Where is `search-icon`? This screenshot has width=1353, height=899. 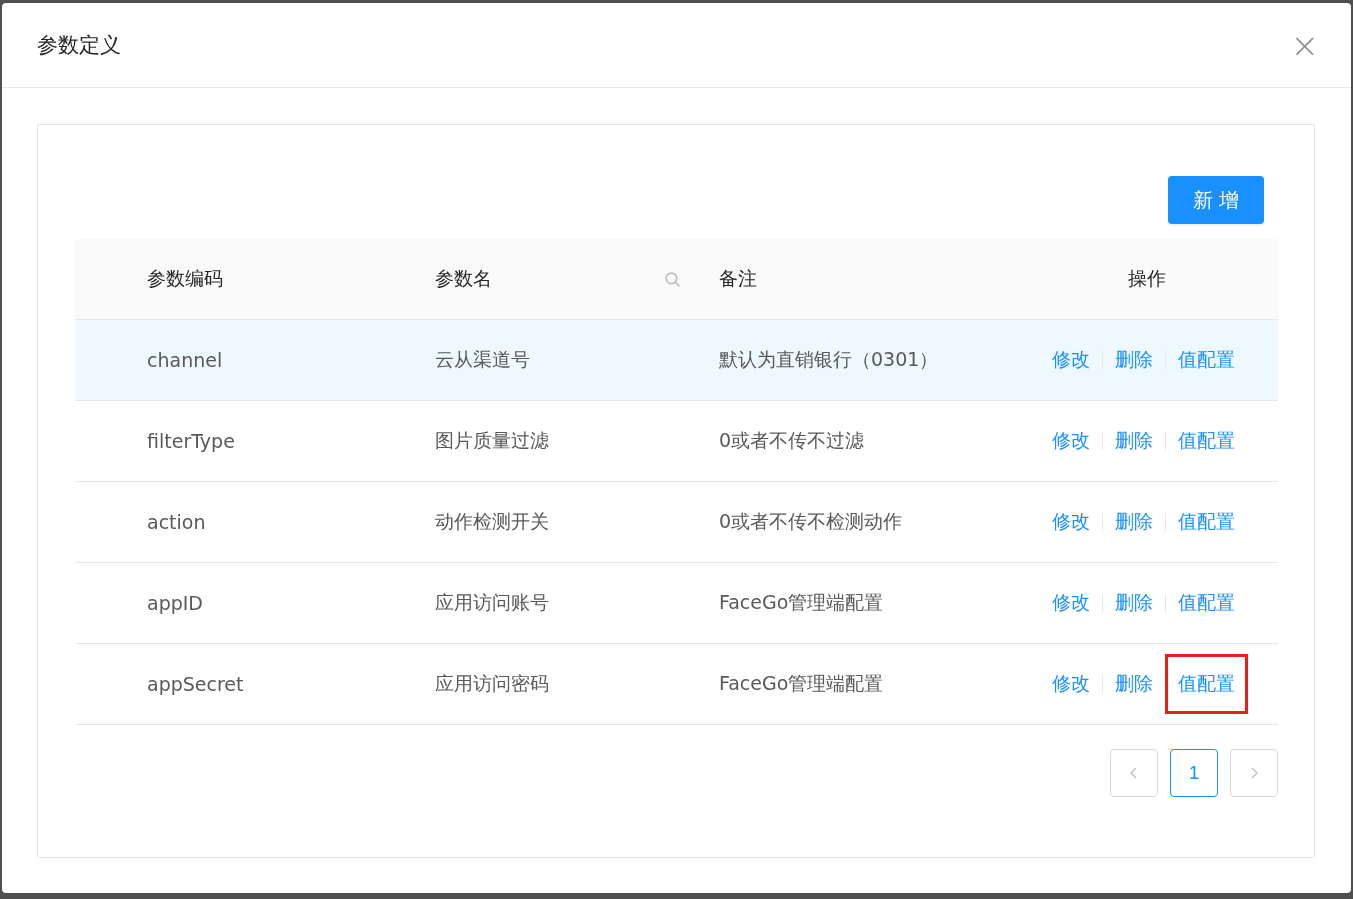 search-icon is located at coordinates (672, 279).